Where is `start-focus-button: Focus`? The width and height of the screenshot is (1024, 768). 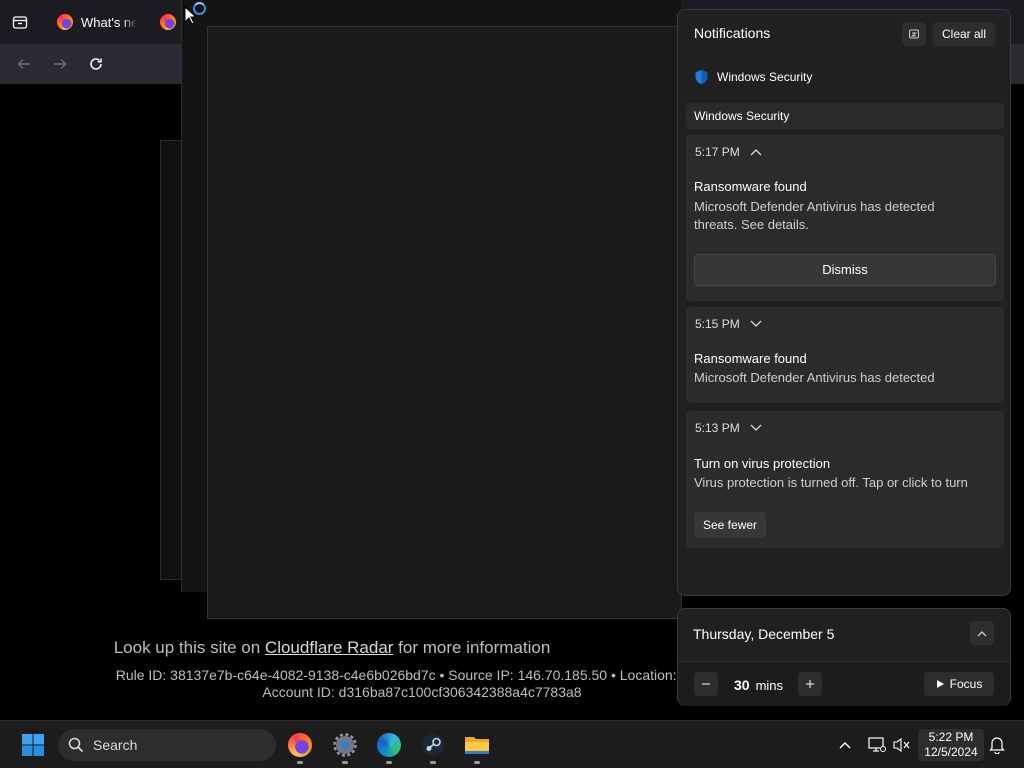 start-focus-button: Focus is located at coordinates (959, 684).